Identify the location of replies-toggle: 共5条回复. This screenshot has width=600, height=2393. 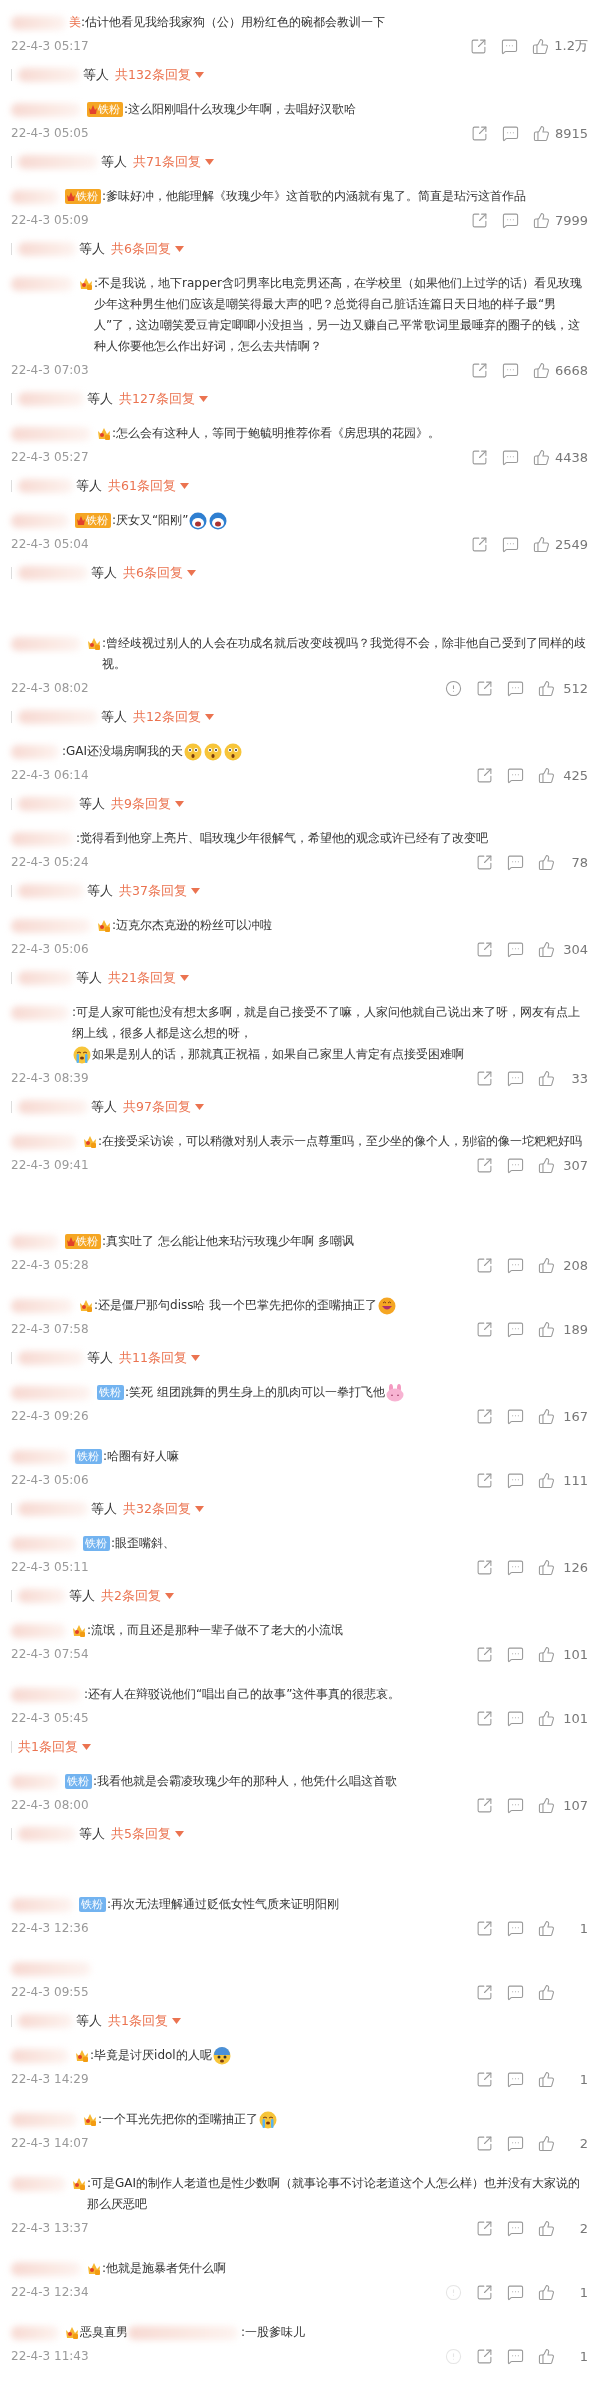
(147, 1834).